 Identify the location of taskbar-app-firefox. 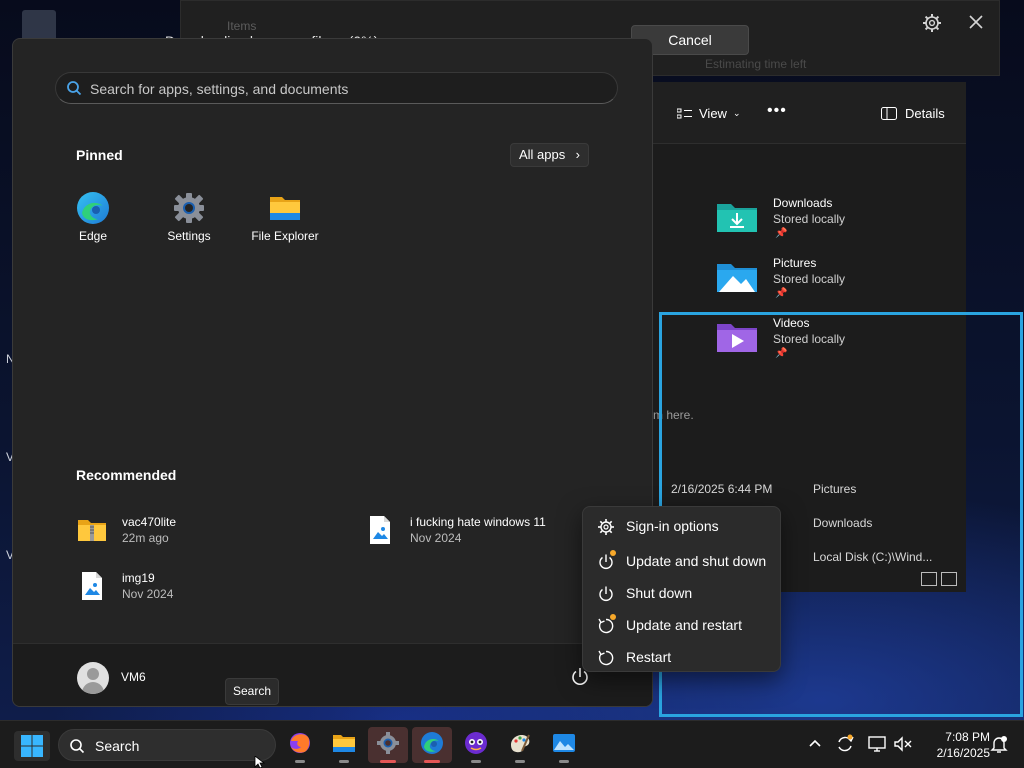
(300, 745).